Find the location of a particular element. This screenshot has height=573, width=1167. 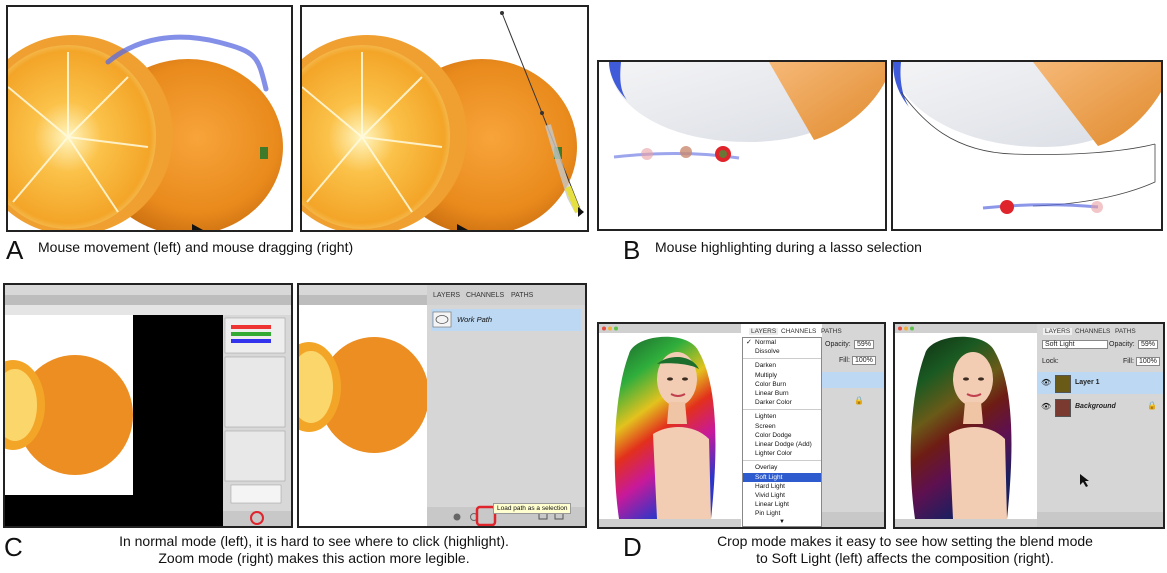

blend-option-color-burn: Color Burn is located at coordinates (782, 384).